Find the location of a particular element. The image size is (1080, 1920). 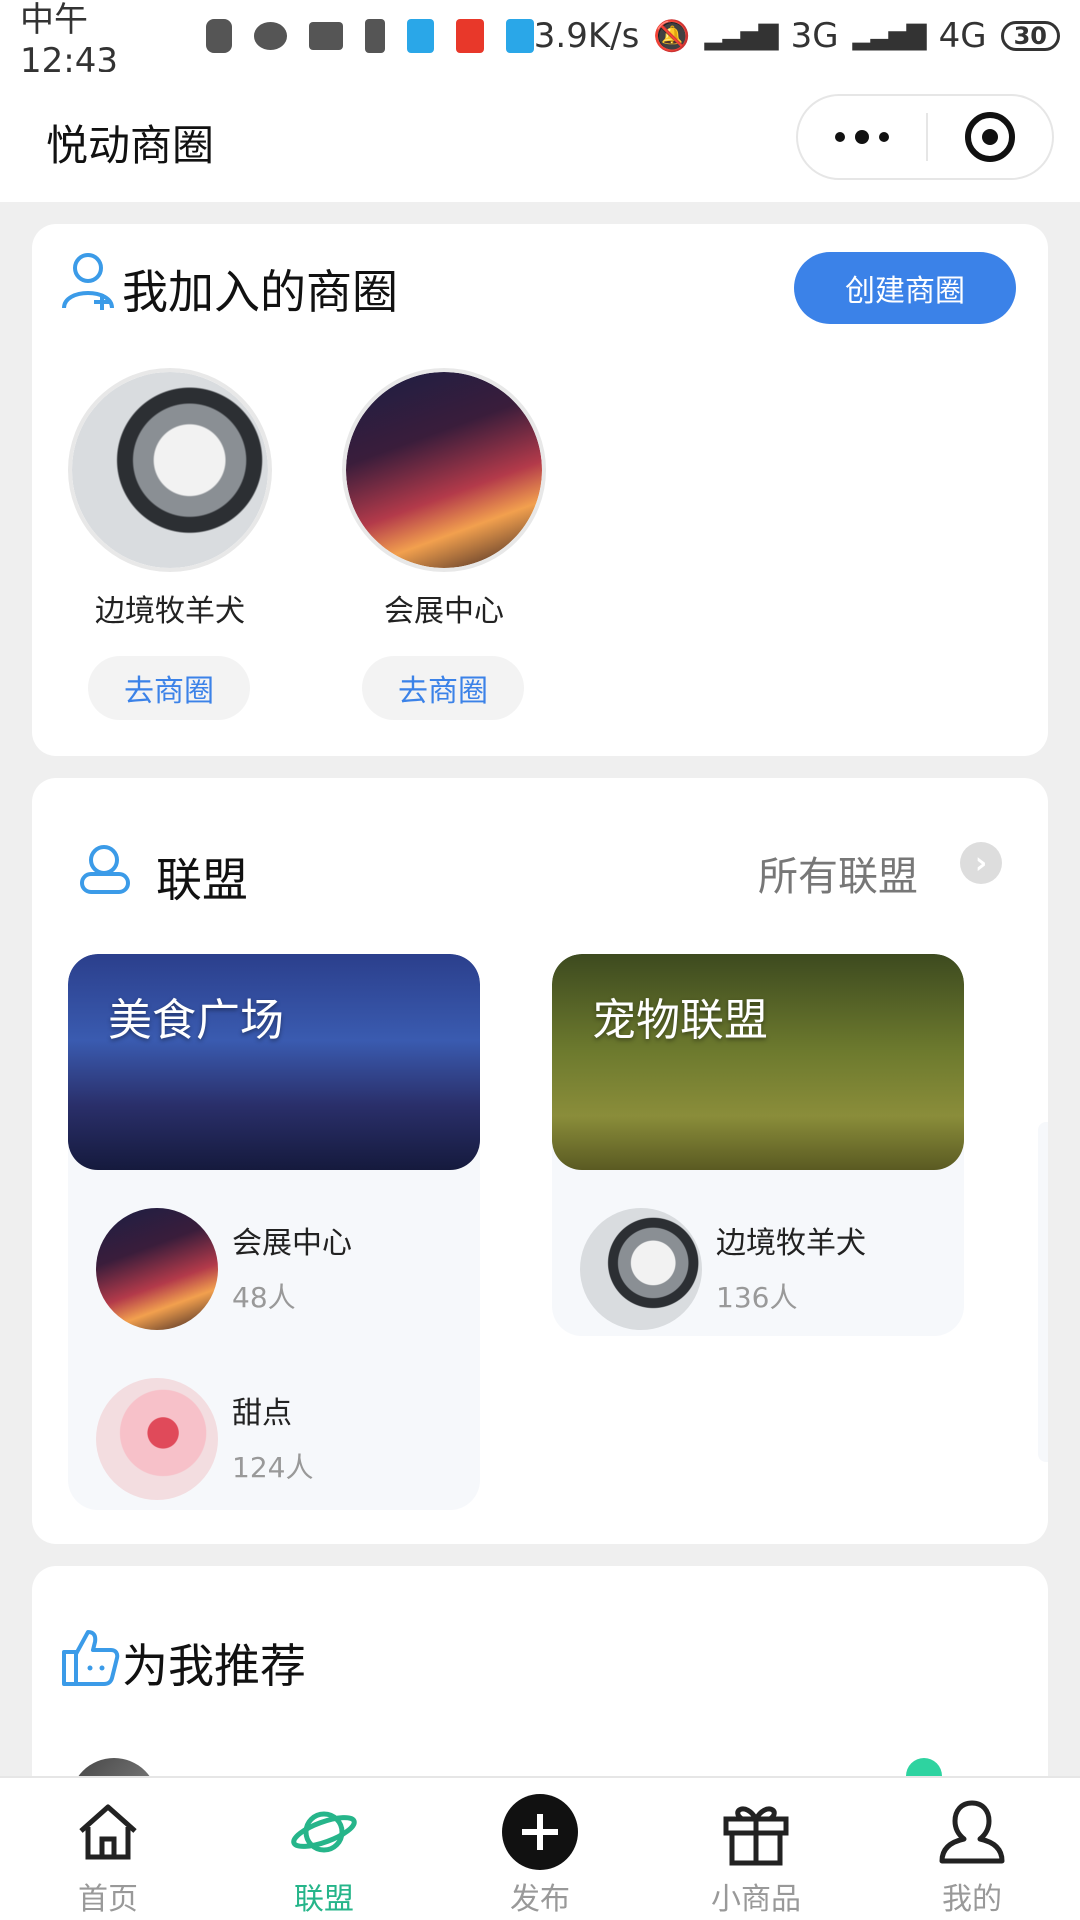

plus-circle-icon is located at coordinates (540, 1832).